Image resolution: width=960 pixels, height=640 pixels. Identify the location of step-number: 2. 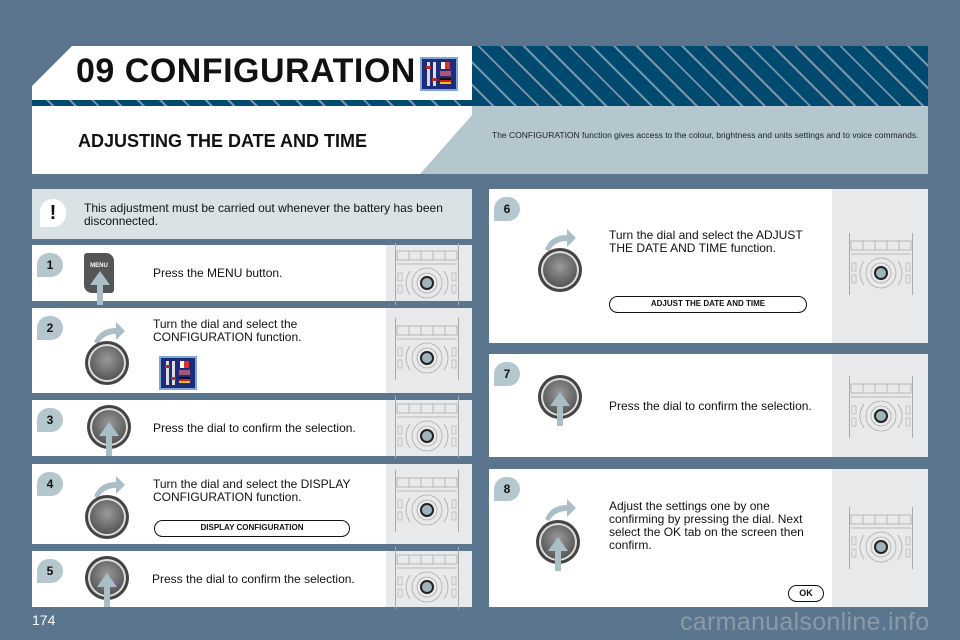
(50, 328).